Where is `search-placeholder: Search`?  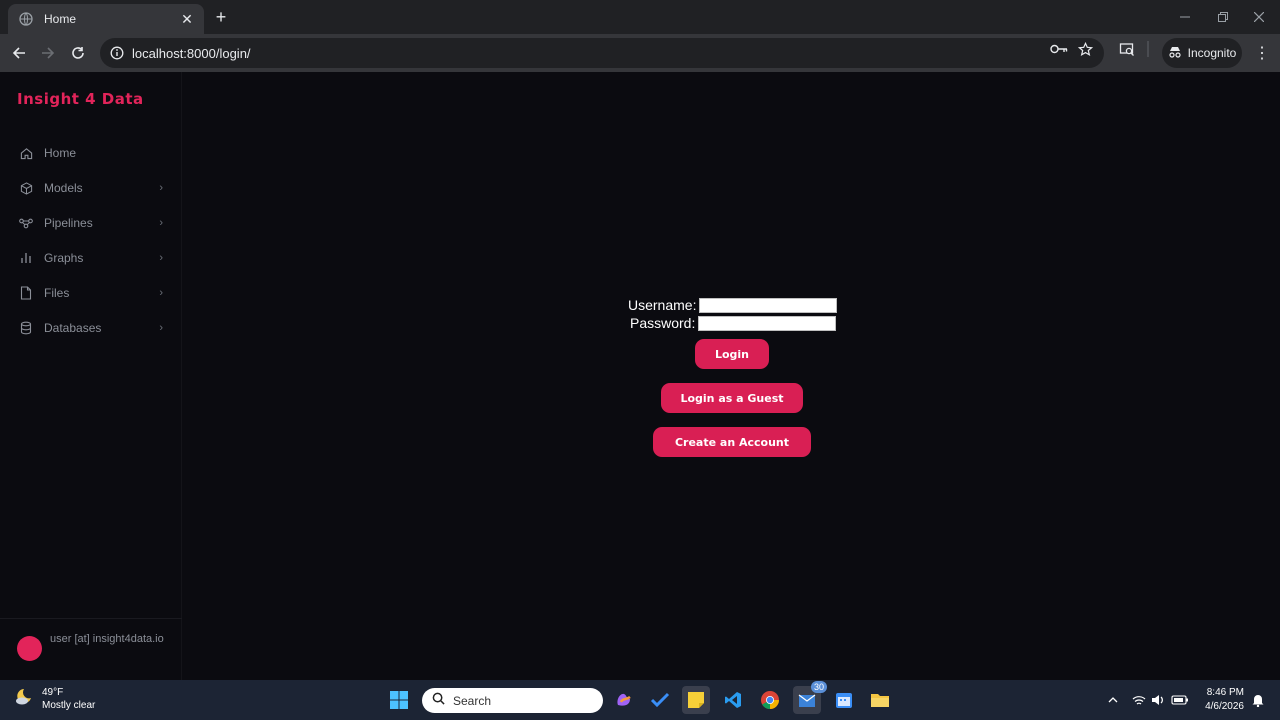 search-placeholder: Search is located at coordinates (472, 700).